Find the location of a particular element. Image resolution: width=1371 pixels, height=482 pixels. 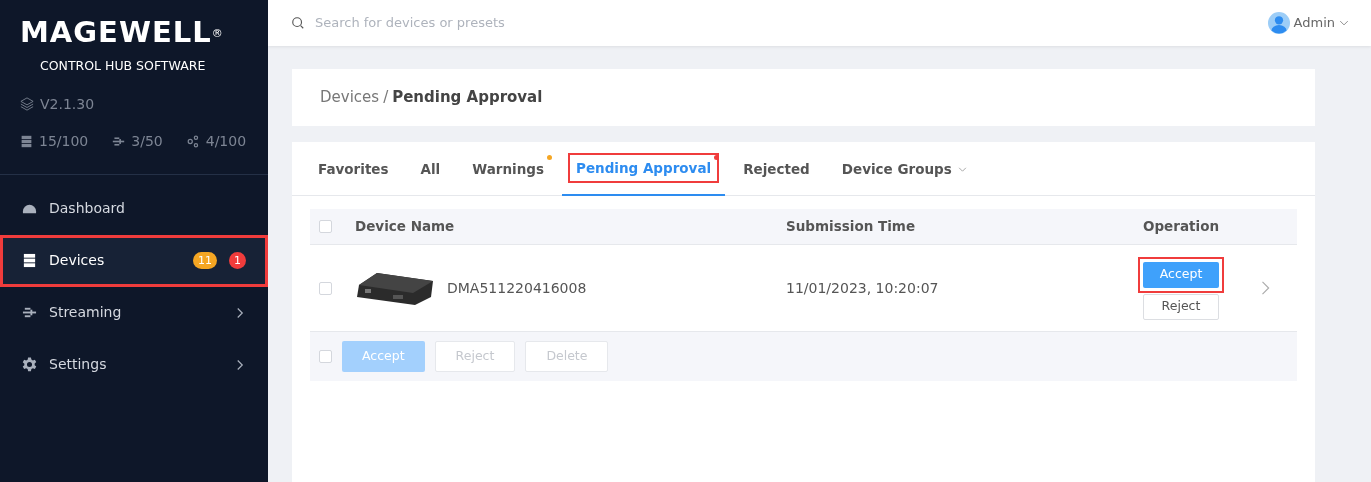

reject-button: Reject is located at coordinates (1181, 306).